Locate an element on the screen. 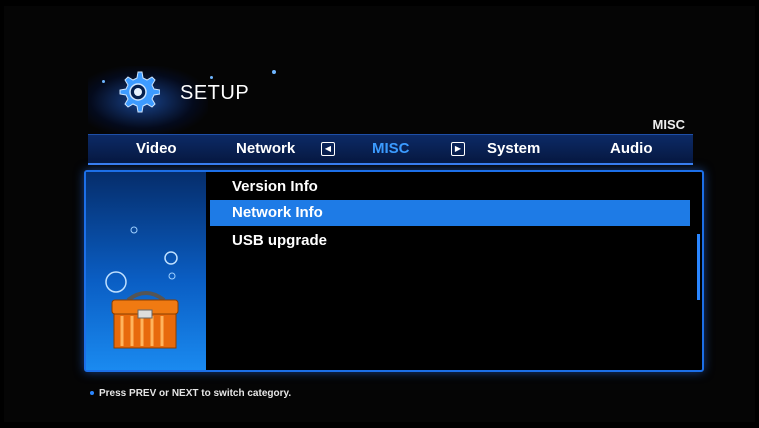  scrollbar is located at coordinates (698, 267).